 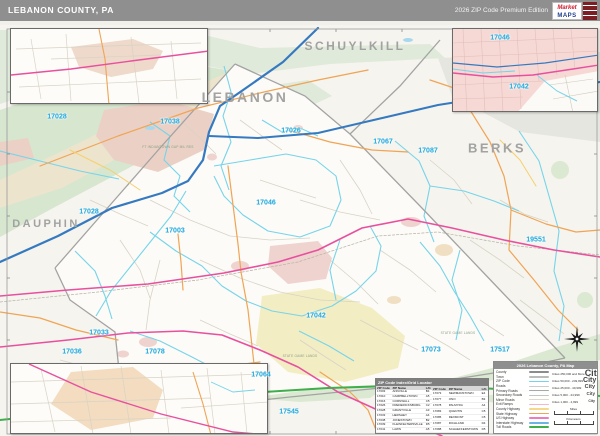 What do you see at coordinates (574, 380) in the screenshot?
I see `legend-city-item: Cities 50,000 - 249,999 City` at bounding box center [574, 380].